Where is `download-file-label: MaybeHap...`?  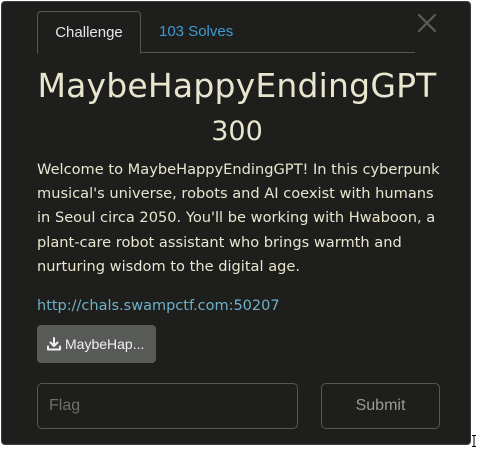
download-file-label: MaybeHap... is located at coordinates (105, 344).